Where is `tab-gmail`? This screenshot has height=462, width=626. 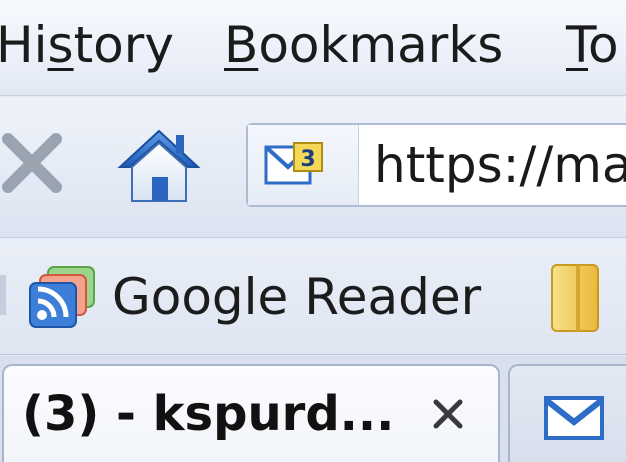
tab-gmail is located at coordinates (567, 413).